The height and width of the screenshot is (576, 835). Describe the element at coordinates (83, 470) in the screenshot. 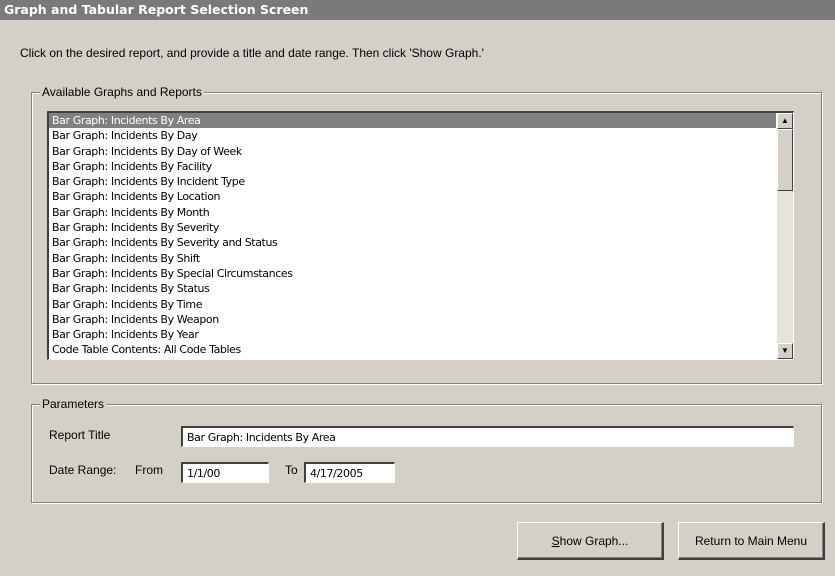

I see `date-range-label: Date Range:` at that location.